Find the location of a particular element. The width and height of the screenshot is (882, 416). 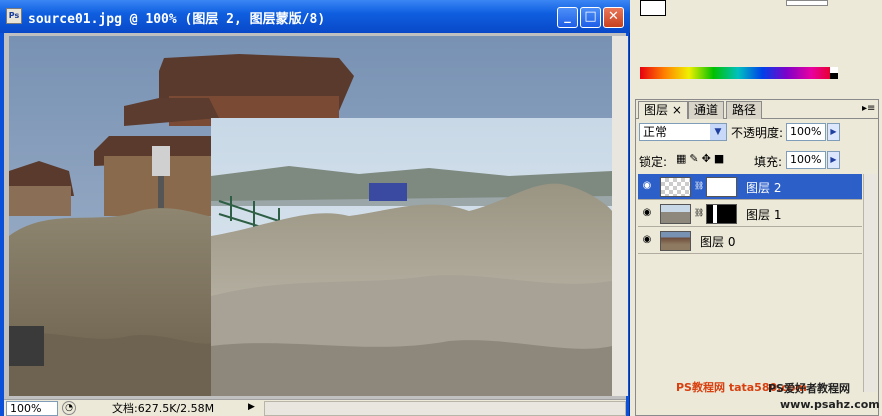

tab-layers: 图层 × is located at coordinates (663, 110).